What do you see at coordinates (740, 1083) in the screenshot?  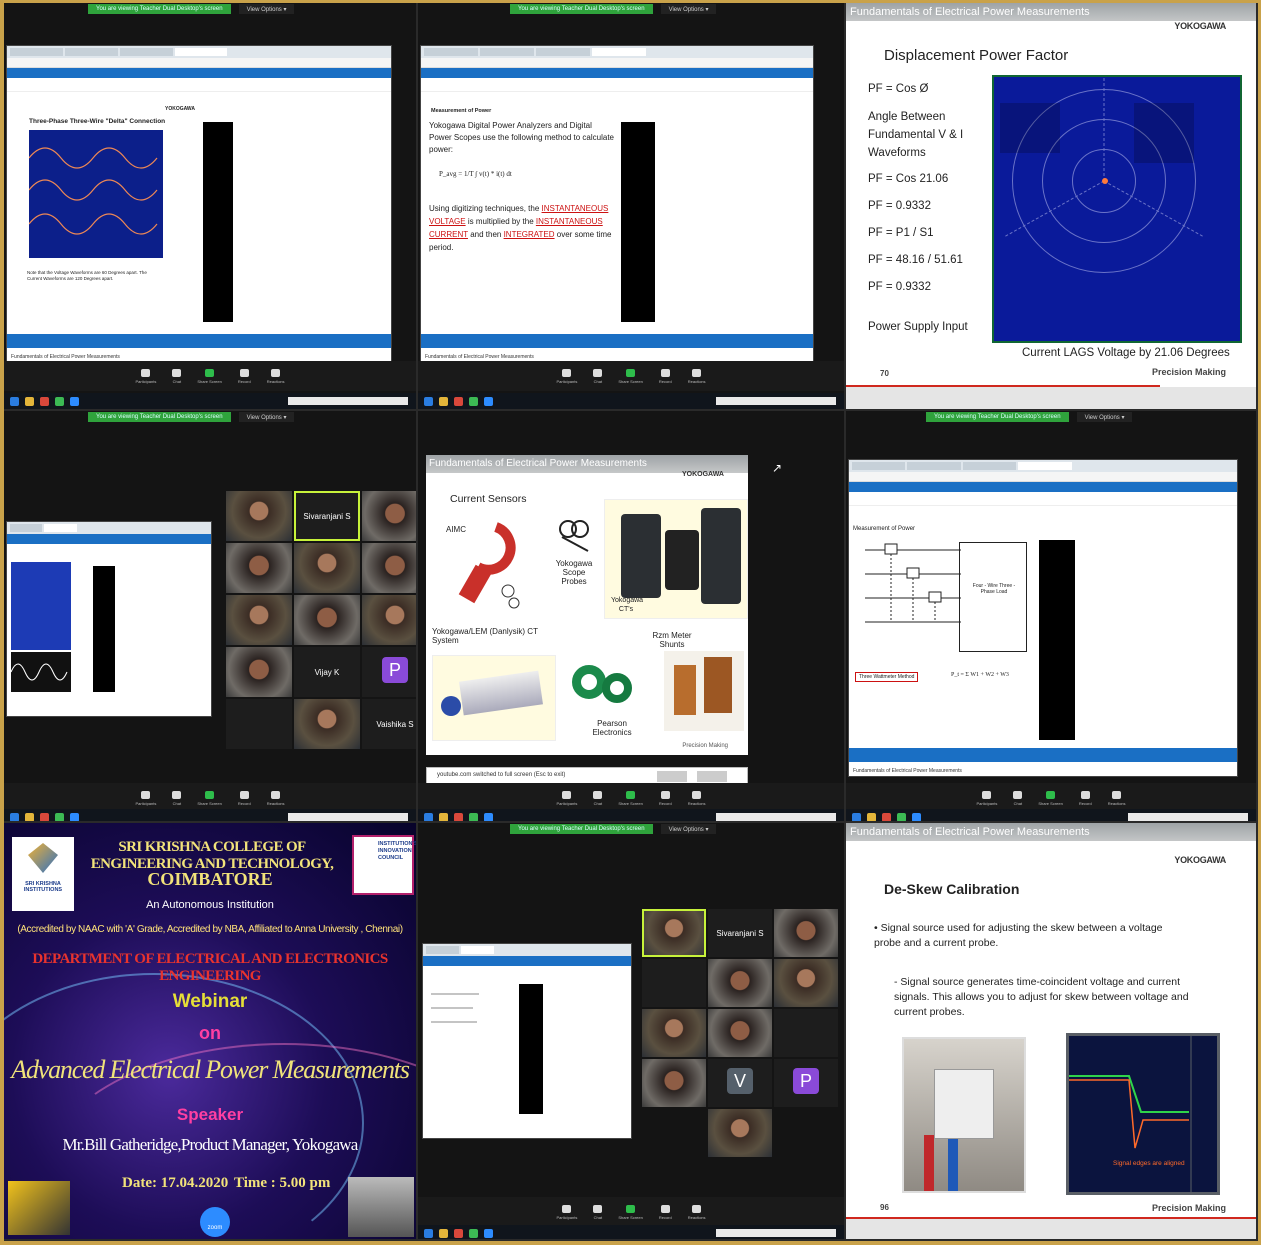 I see `participant-tile: V` at bounding box center [740, 1083].